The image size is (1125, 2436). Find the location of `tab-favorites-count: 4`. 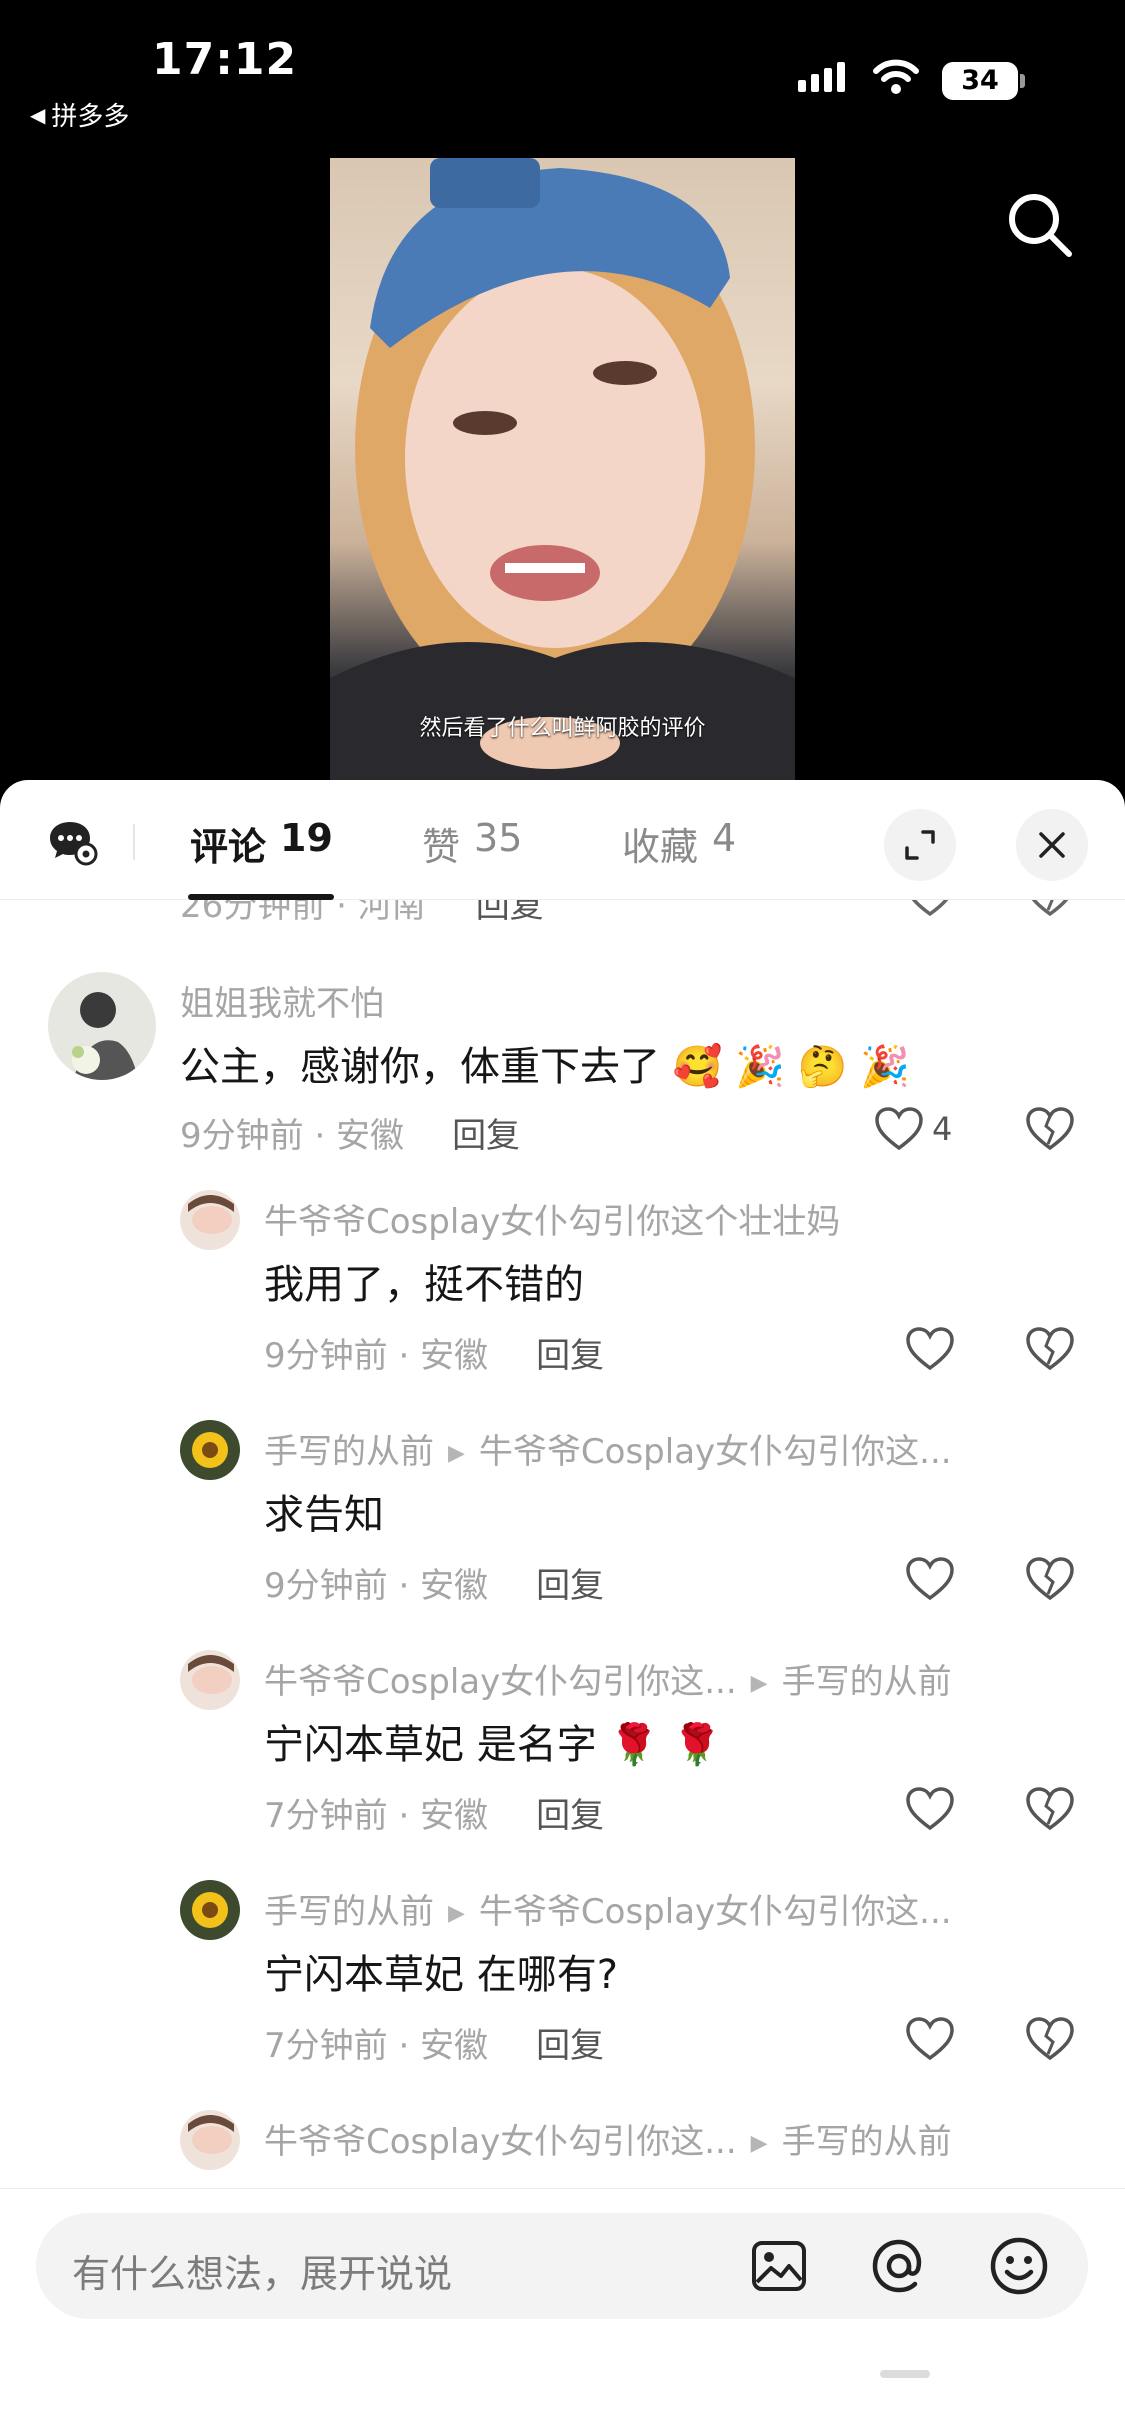

tab-favorites-count: 4 is located at coordinates (724, 838).